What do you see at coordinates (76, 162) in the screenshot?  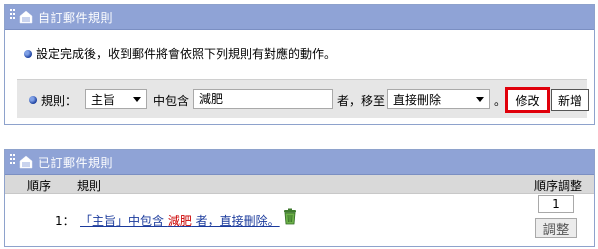 I see `panel-title: 已訂郵件規則` at bounding box center [76, 162].